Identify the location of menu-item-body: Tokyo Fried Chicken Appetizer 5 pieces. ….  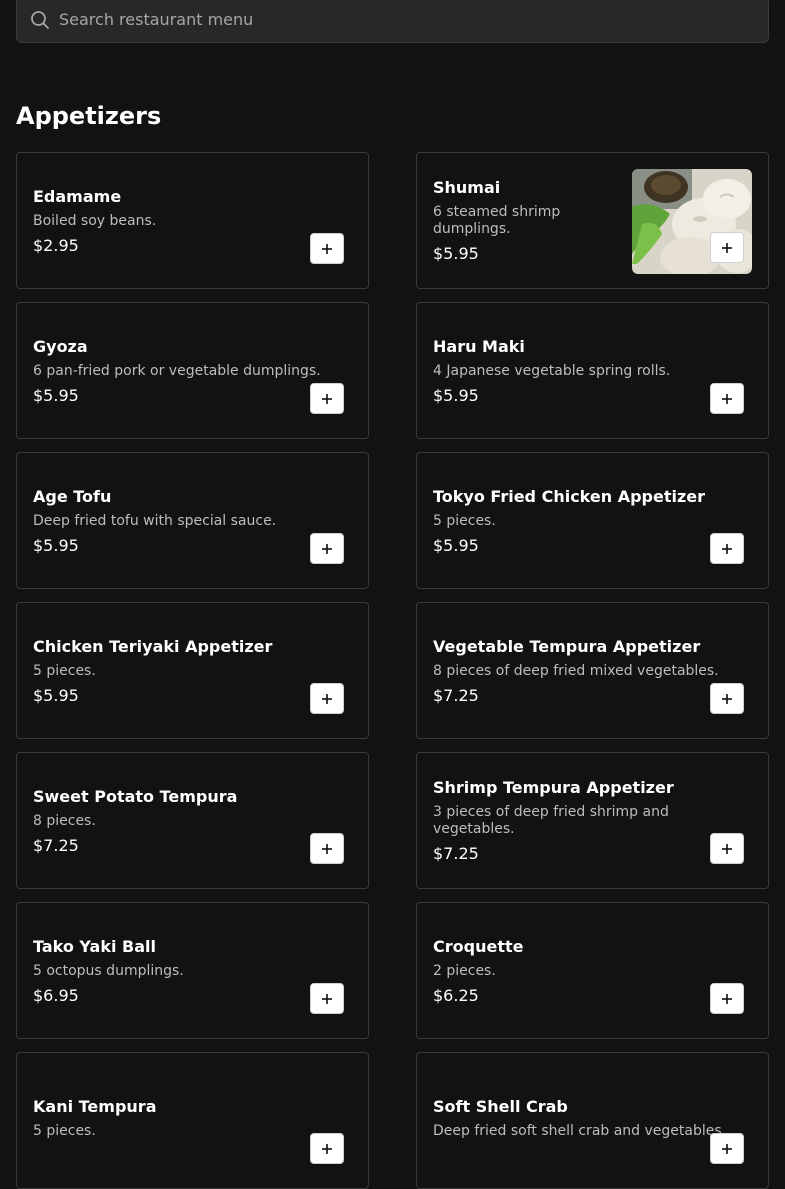
(592, 520).